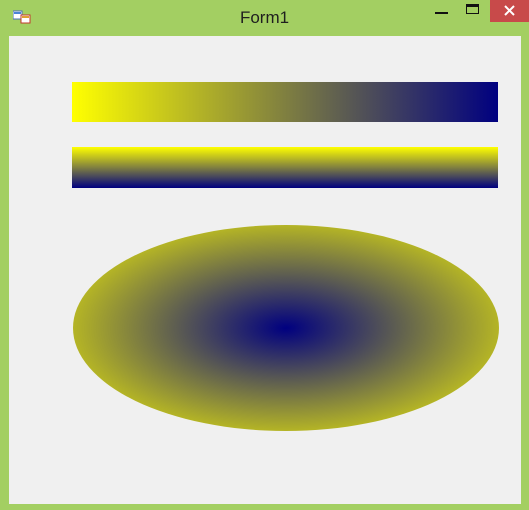 The width and height of the screenshot is (529, 510). What do you see at coordinates (472, 9) in the screenshot?
I see `maximize-icon` at bounding box center [472, 9].